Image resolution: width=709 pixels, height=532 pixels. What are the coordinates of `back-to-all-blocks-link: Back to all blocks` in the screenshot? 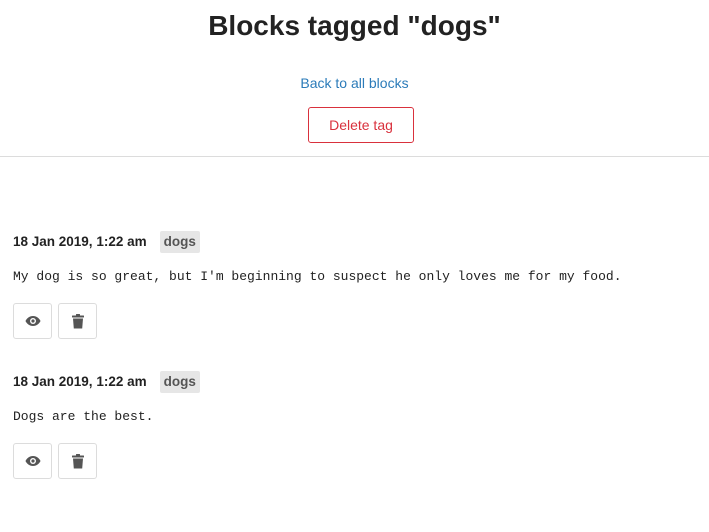 It's located at (354, 83).